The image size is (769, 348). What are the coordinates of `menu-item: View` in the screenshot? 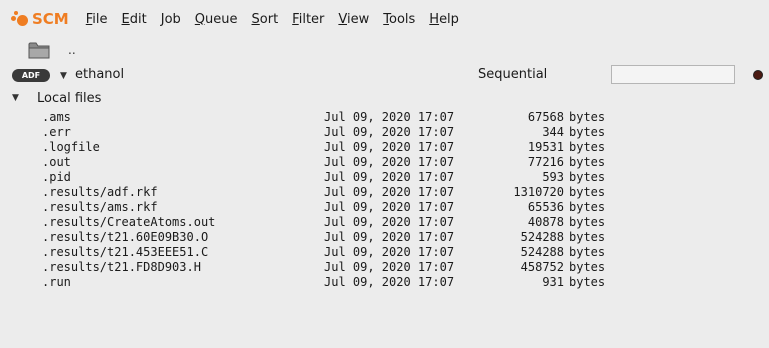 It's located at (353, 19).